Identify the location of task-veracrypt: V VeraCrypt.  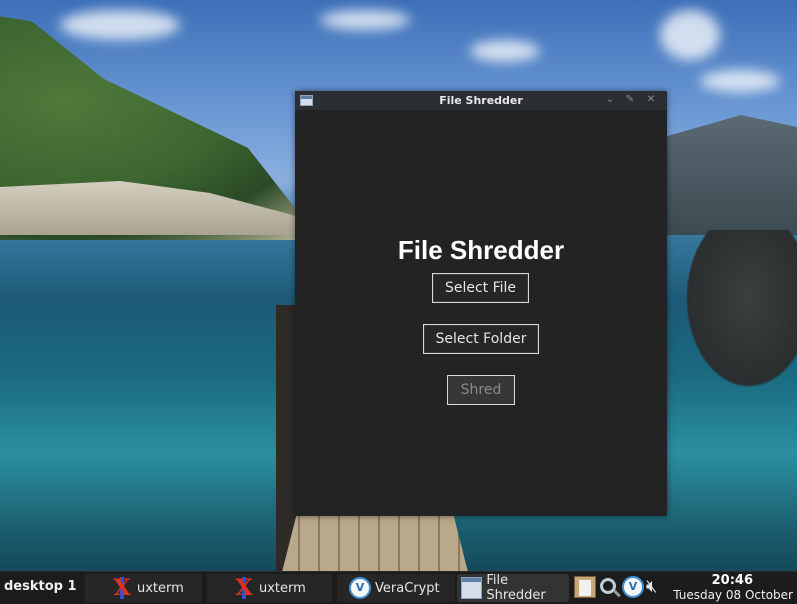
(396, 588).